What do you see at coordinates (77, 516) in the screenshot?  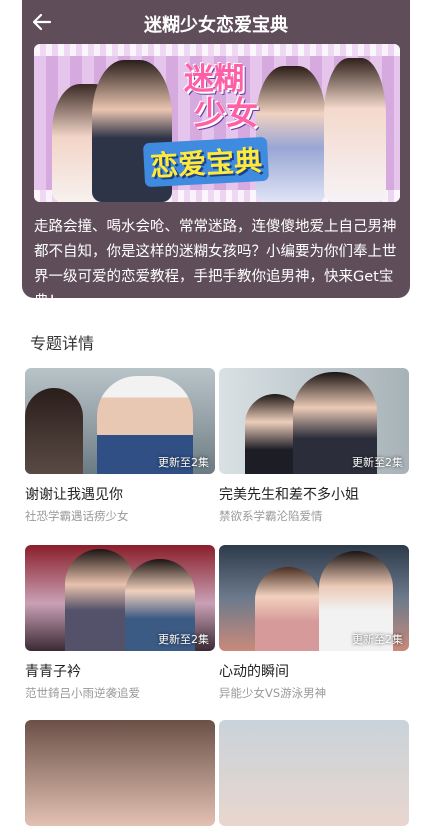 I see `drama-subtitle: 社恐学霸遇话痨少女` at bounding box center [77, 516].